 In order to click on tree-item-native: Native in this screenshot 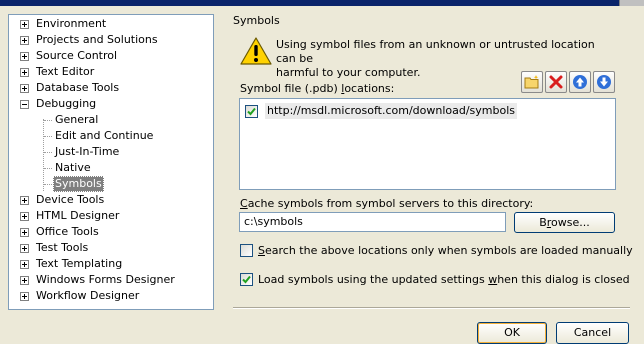, I will do `click(109, 168)`.